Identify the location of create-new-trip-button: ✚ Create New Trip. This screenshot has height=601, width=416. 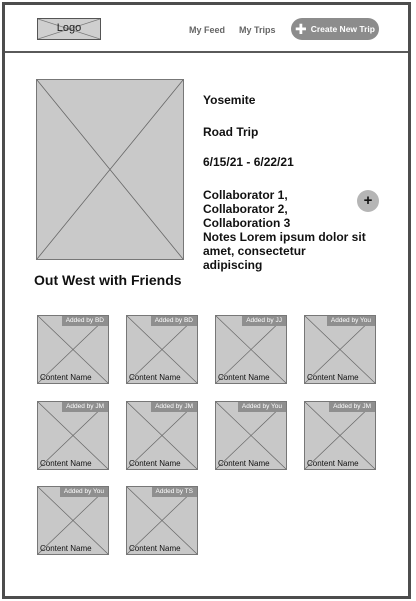
(335, 29).